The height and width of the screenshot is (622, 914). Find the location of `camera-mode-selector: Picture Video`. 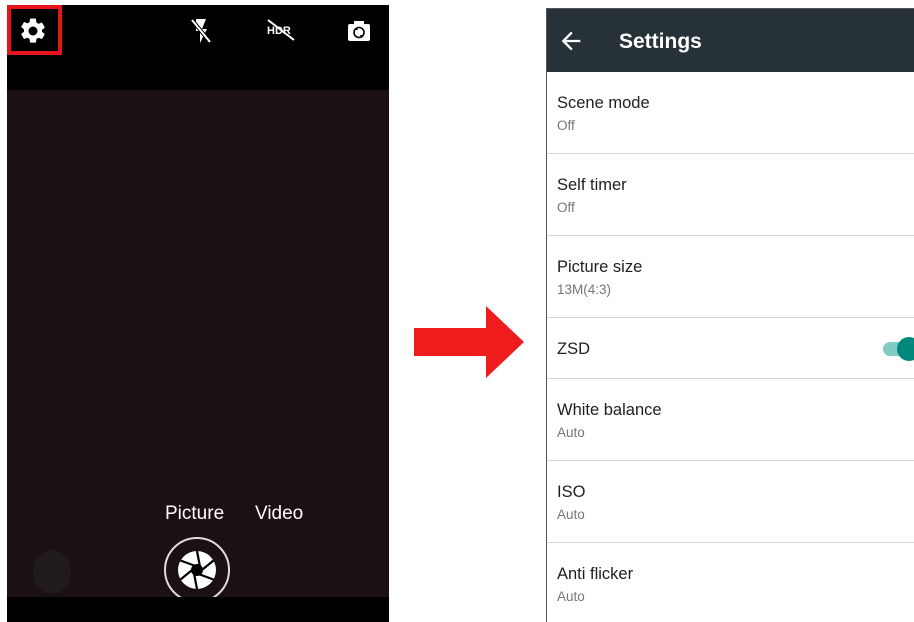

camera-mode-selector: Picture Video is located at coordinates (198, 516).